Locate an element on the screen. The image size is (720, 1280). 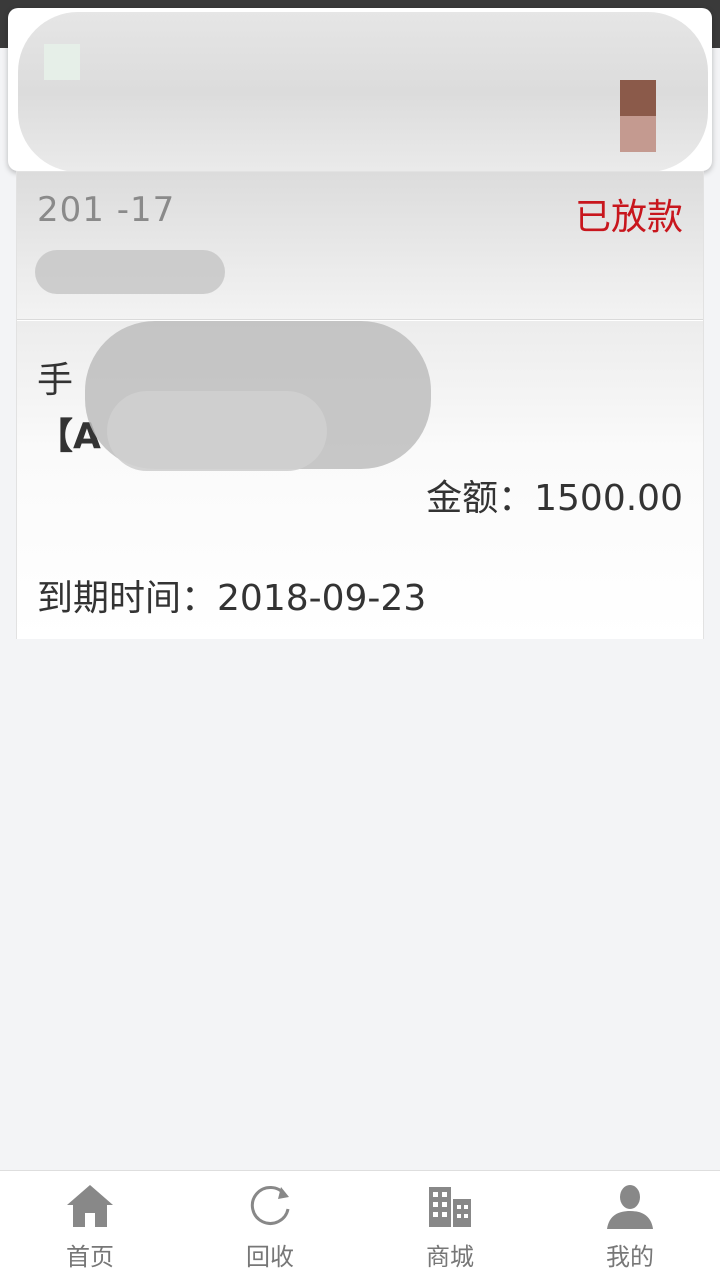
home-icon is located at coordinates (90, 1206).